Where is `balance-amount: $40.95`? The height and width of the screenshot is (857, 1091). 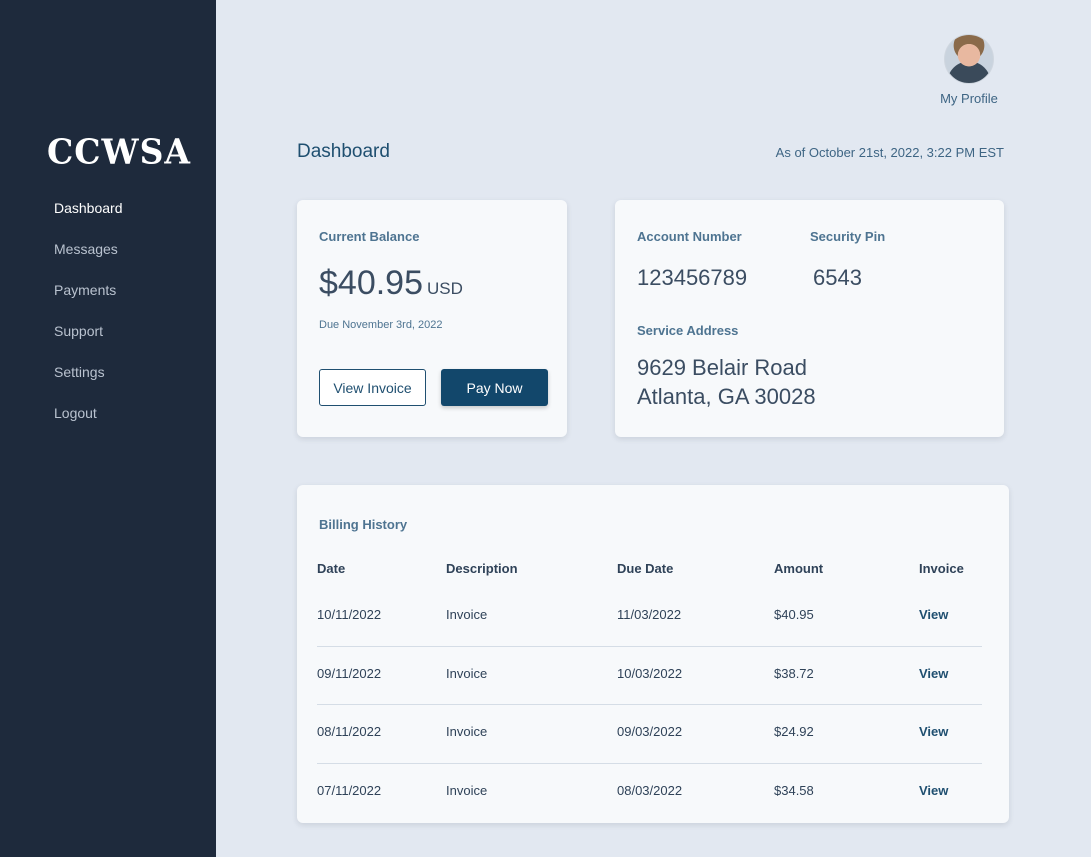
balance-amount: $40.95 is located at coordinates (371, 283).